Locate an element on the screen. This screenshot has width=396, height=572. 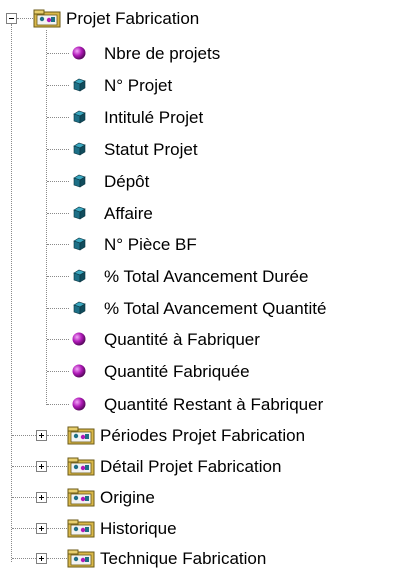
tree-node-label: % Total Avancement Durée is located at coordinates (206, 276).